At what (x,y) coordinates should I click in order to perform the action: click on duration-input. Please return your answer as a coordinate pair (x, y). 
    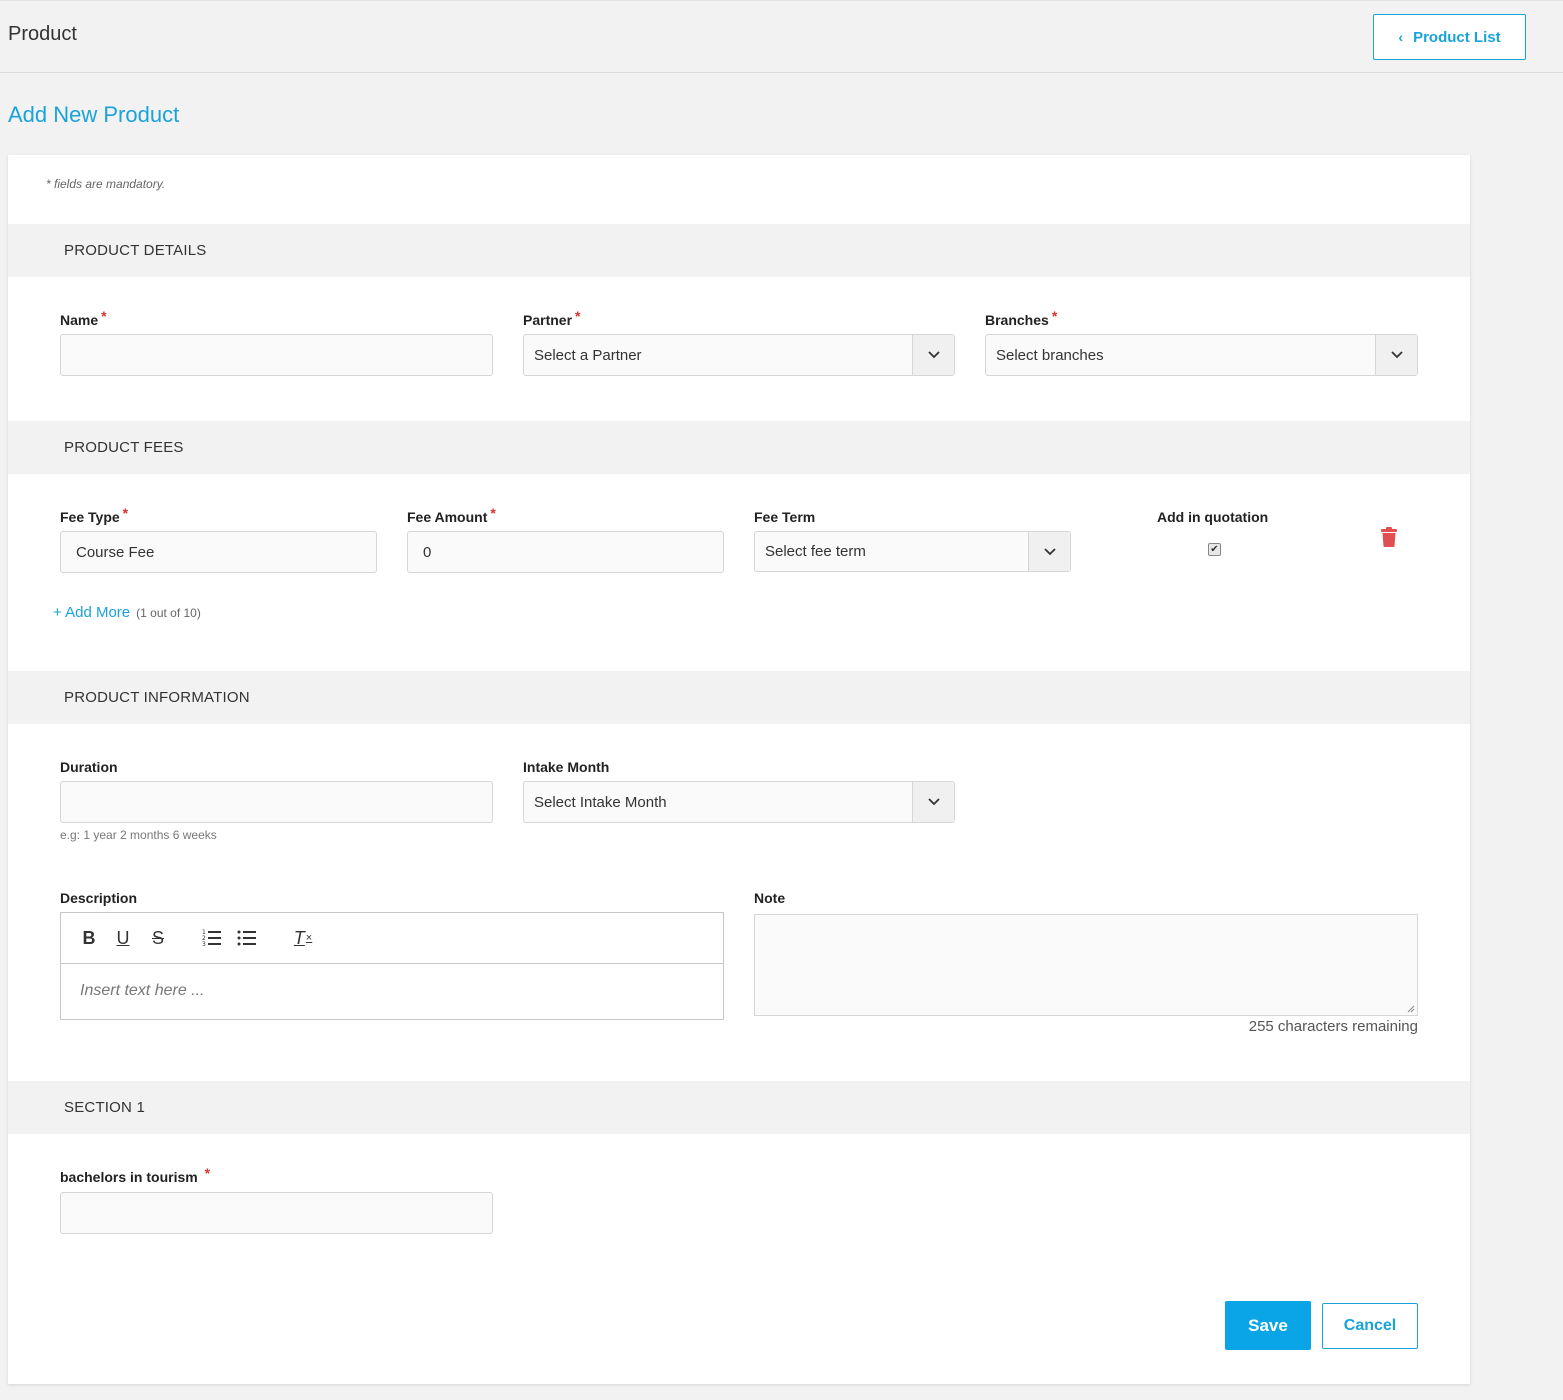
    Looking at the image, I should click on (276, 802).